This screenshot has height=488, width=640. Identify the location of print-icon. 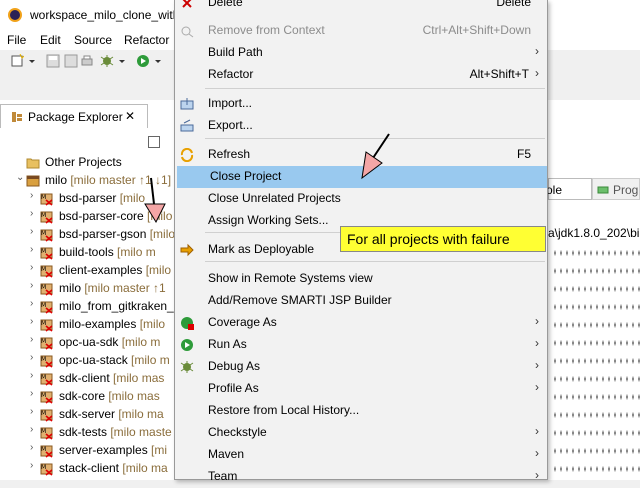
(87, 61).